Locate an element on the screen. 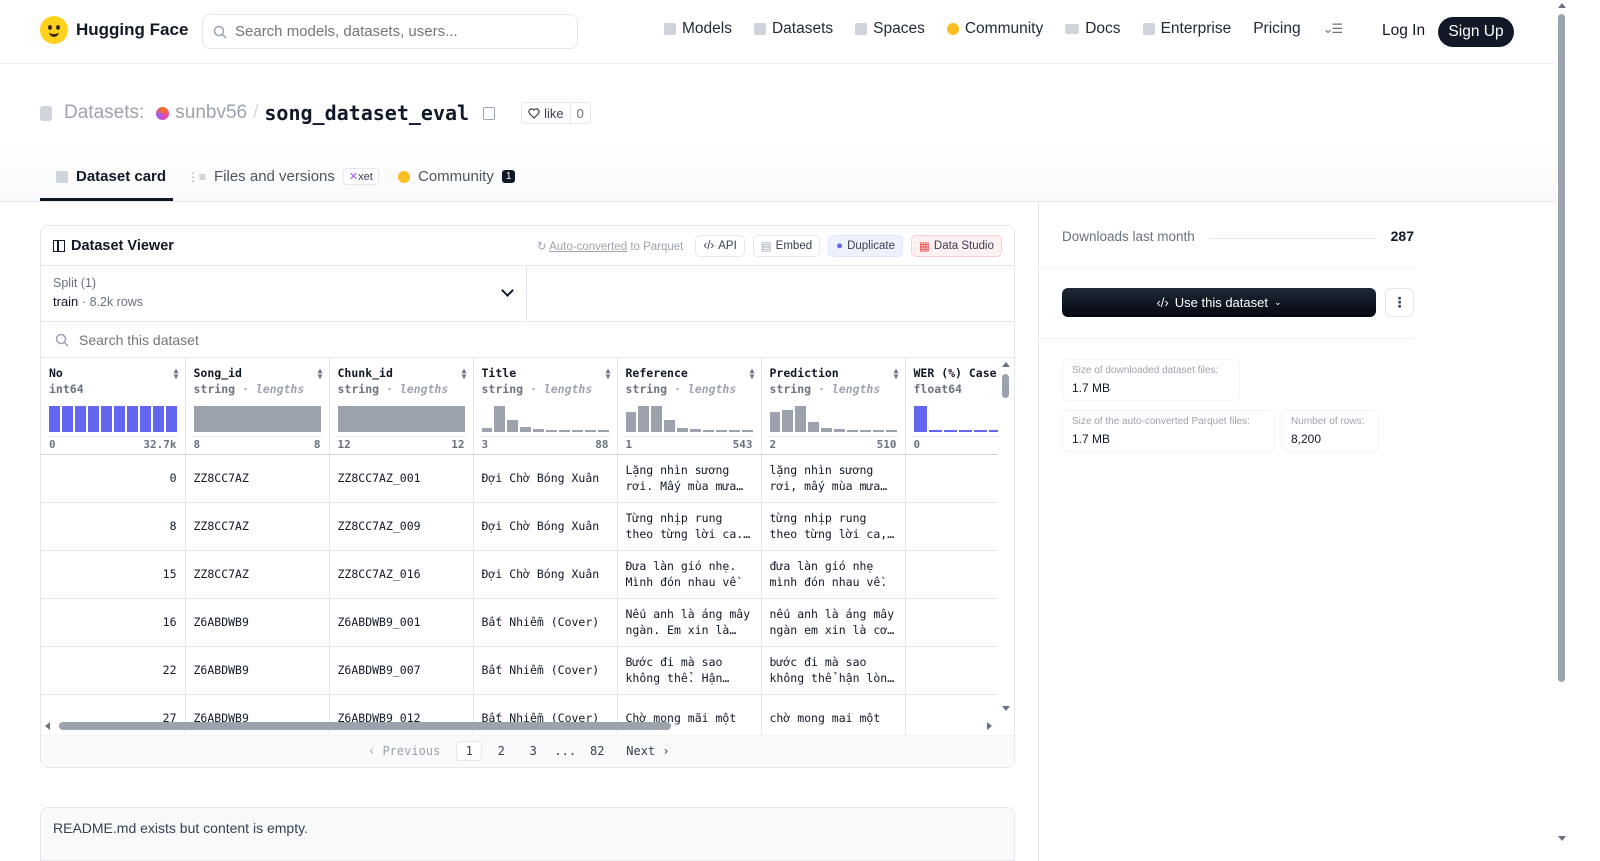 Image resolution: width=1600 pixels, height=861 pixels. repo-type-label: Datasets: is located at coordinates (104, 113).